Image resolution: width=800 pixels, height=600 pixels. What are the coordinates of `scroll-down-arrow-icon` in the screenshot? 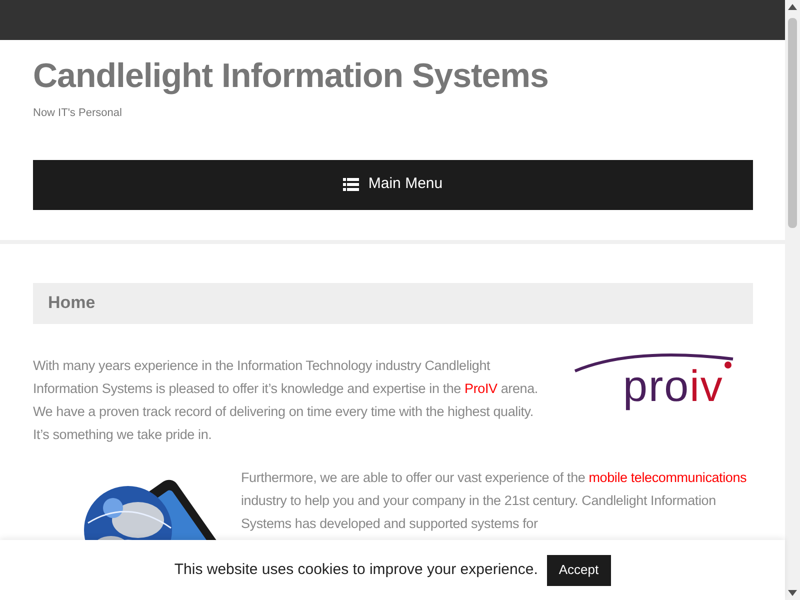 It's located at (792, 593).